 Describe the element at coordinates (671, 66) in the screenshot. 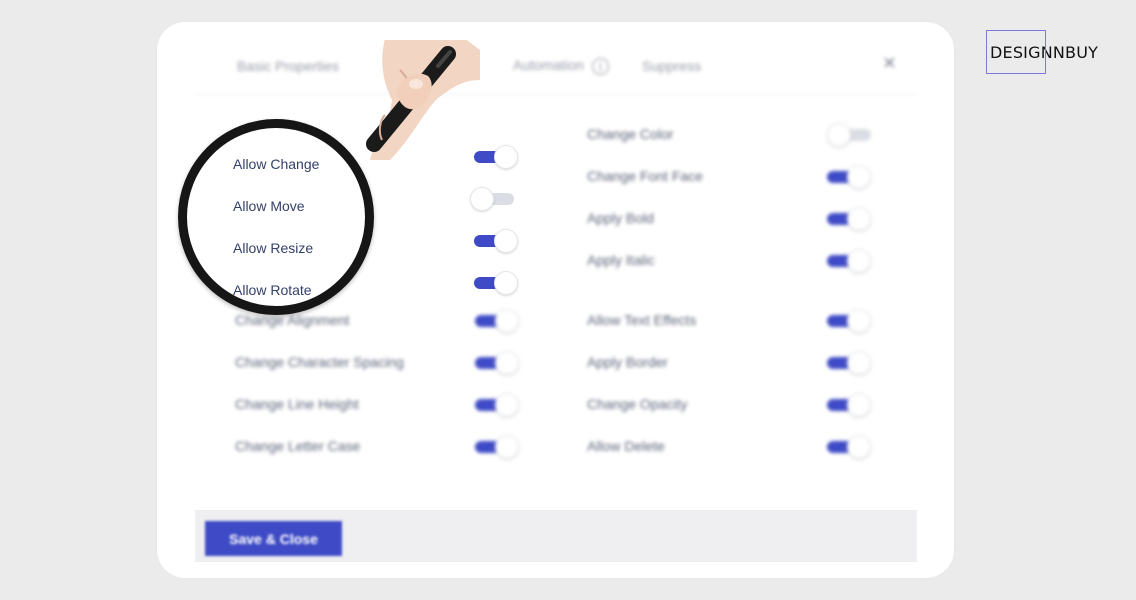

I see `tab-suppress: Suppress` at that location.